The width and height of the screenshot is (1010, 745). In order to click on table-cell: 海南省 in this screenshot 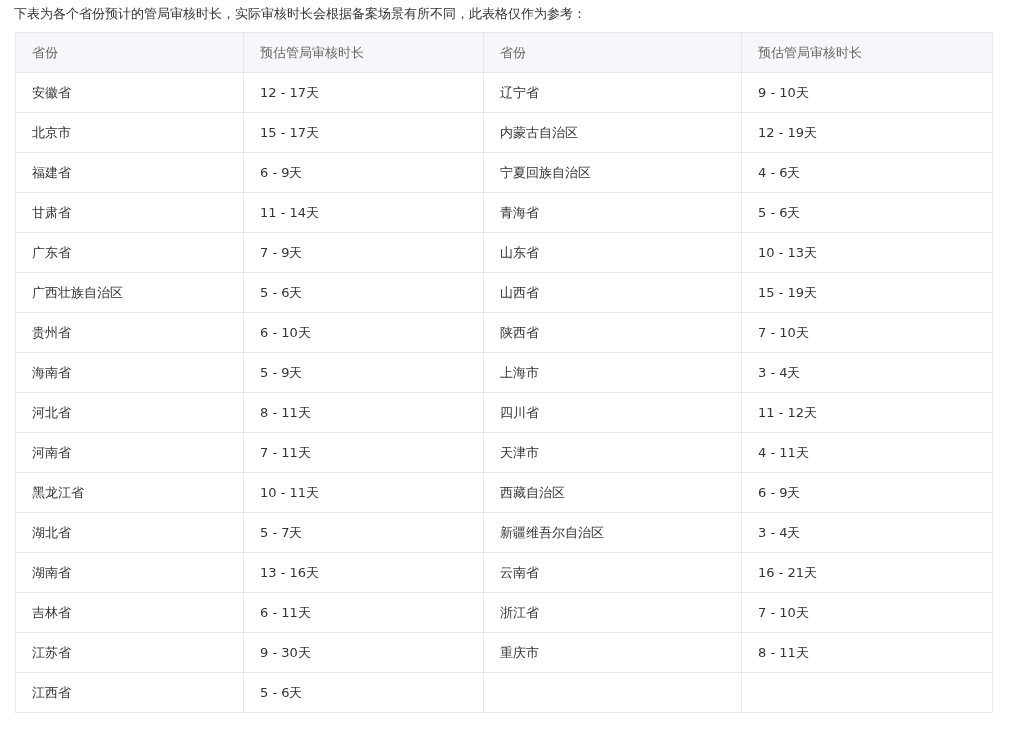, I will do `click(129, 372)`.